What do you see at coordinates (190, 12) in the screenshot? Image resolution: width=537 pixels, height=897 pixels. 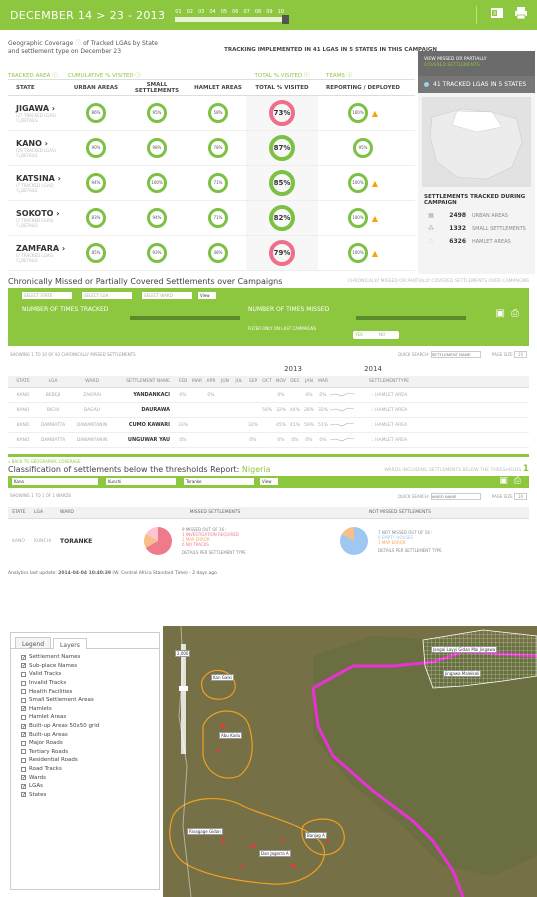 I see `day-label: 02` at bounding box center [190, 12].